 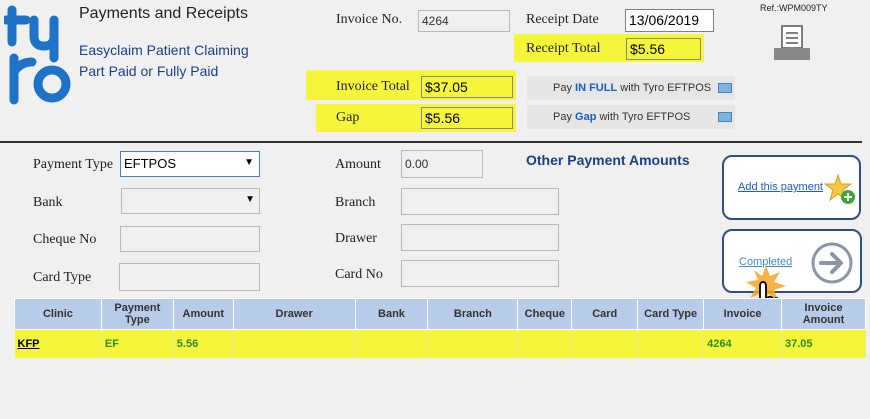 I want to click on cheque-no-label: Cheque No, so click(x=65, y=239).